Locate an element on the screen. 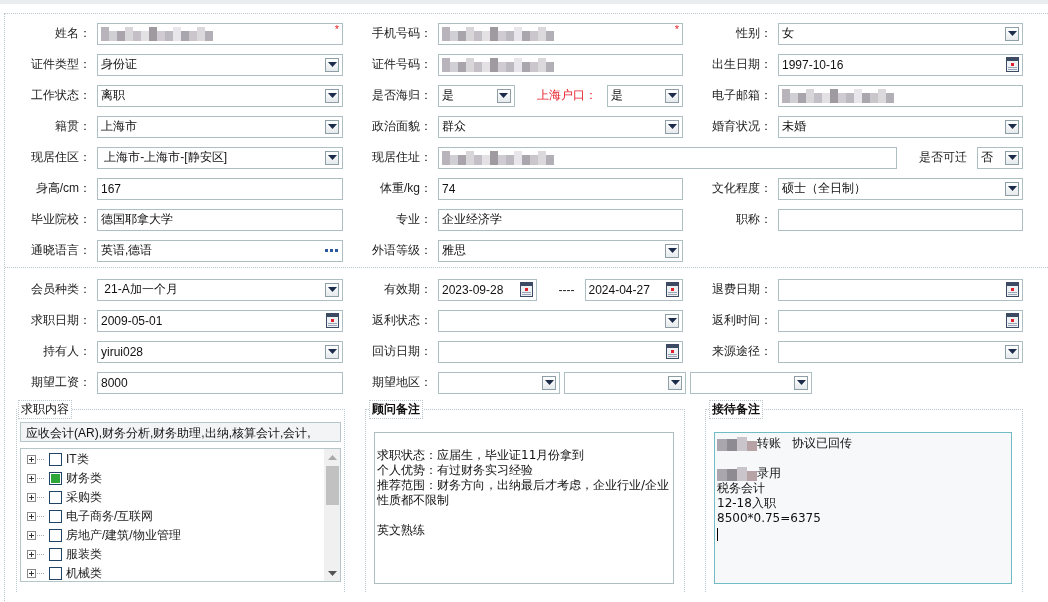  select-field: 女 is located at coordinates (900, 33).